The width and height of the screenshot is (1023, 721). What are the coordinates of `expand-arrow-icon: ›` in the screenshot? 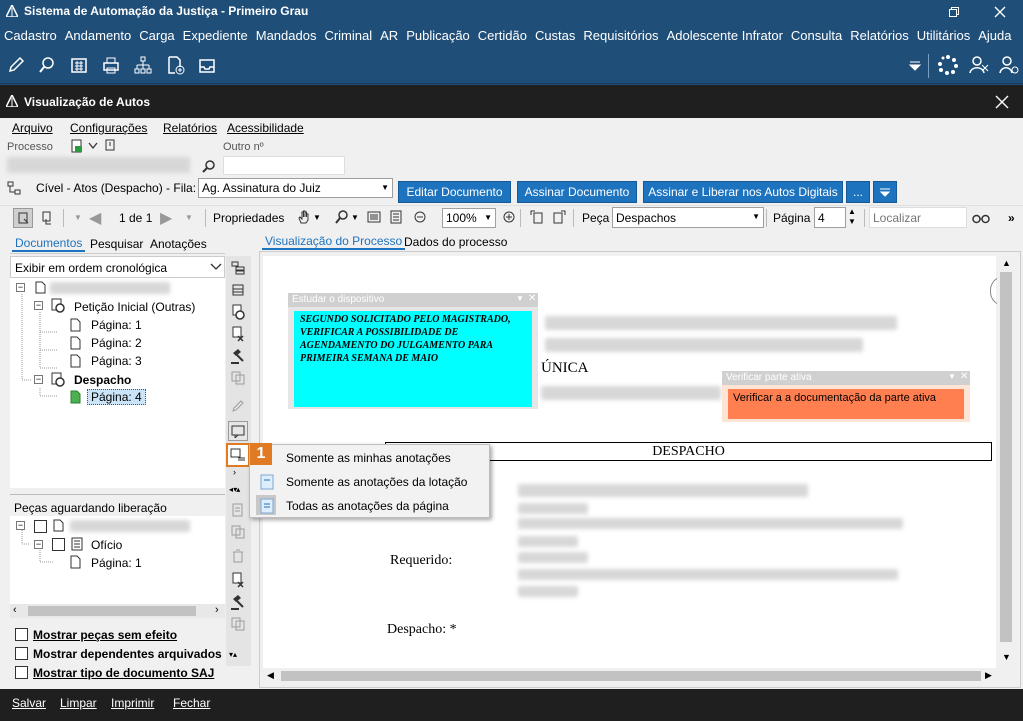 It's located at (234, 472).